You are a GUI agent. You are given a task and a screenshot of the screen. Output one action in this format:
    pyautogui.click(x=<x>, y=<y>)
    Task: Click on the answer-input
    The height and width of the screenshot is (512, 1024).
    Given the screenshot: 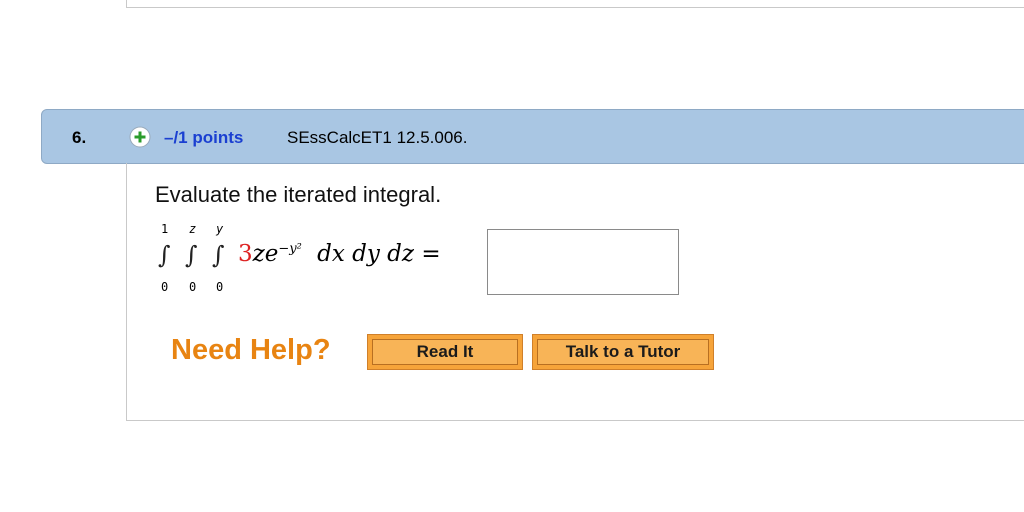 What is the action you would take?
    pyautogui.click(x=583, y=262)
    